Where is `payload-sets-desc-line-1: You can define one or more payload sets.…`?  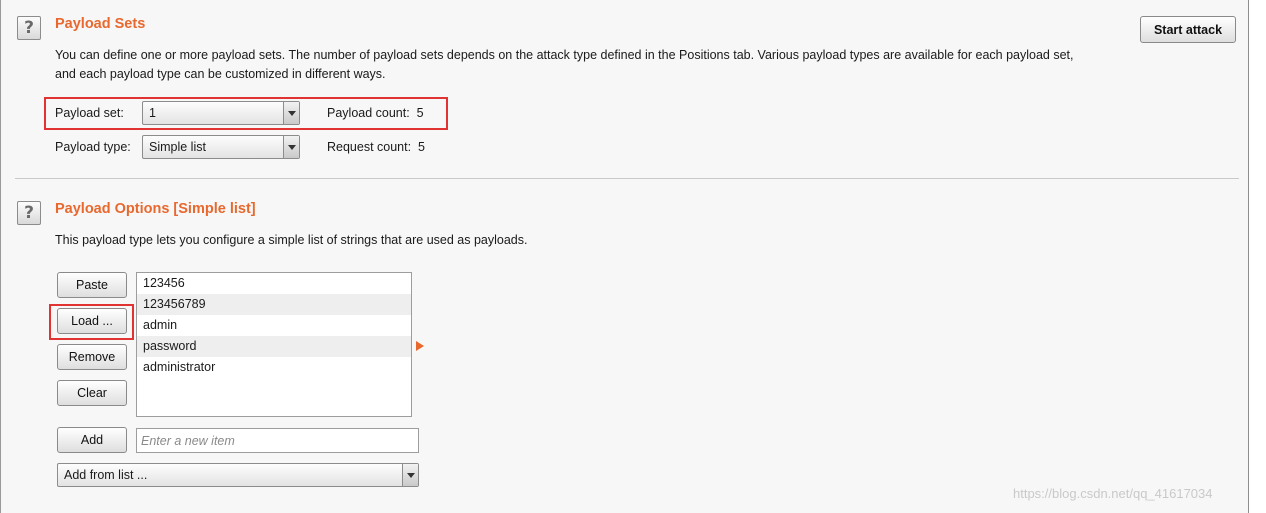 payload-sets-desc-line-1: You can define one or more payload sets.… is located at coordinates (564, 55).